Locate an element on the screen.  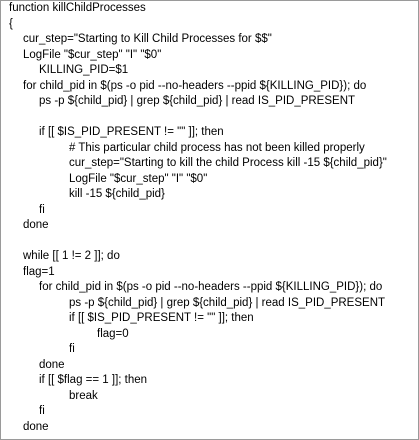
code-line: flag=1 is located at coordinates (39, 271).